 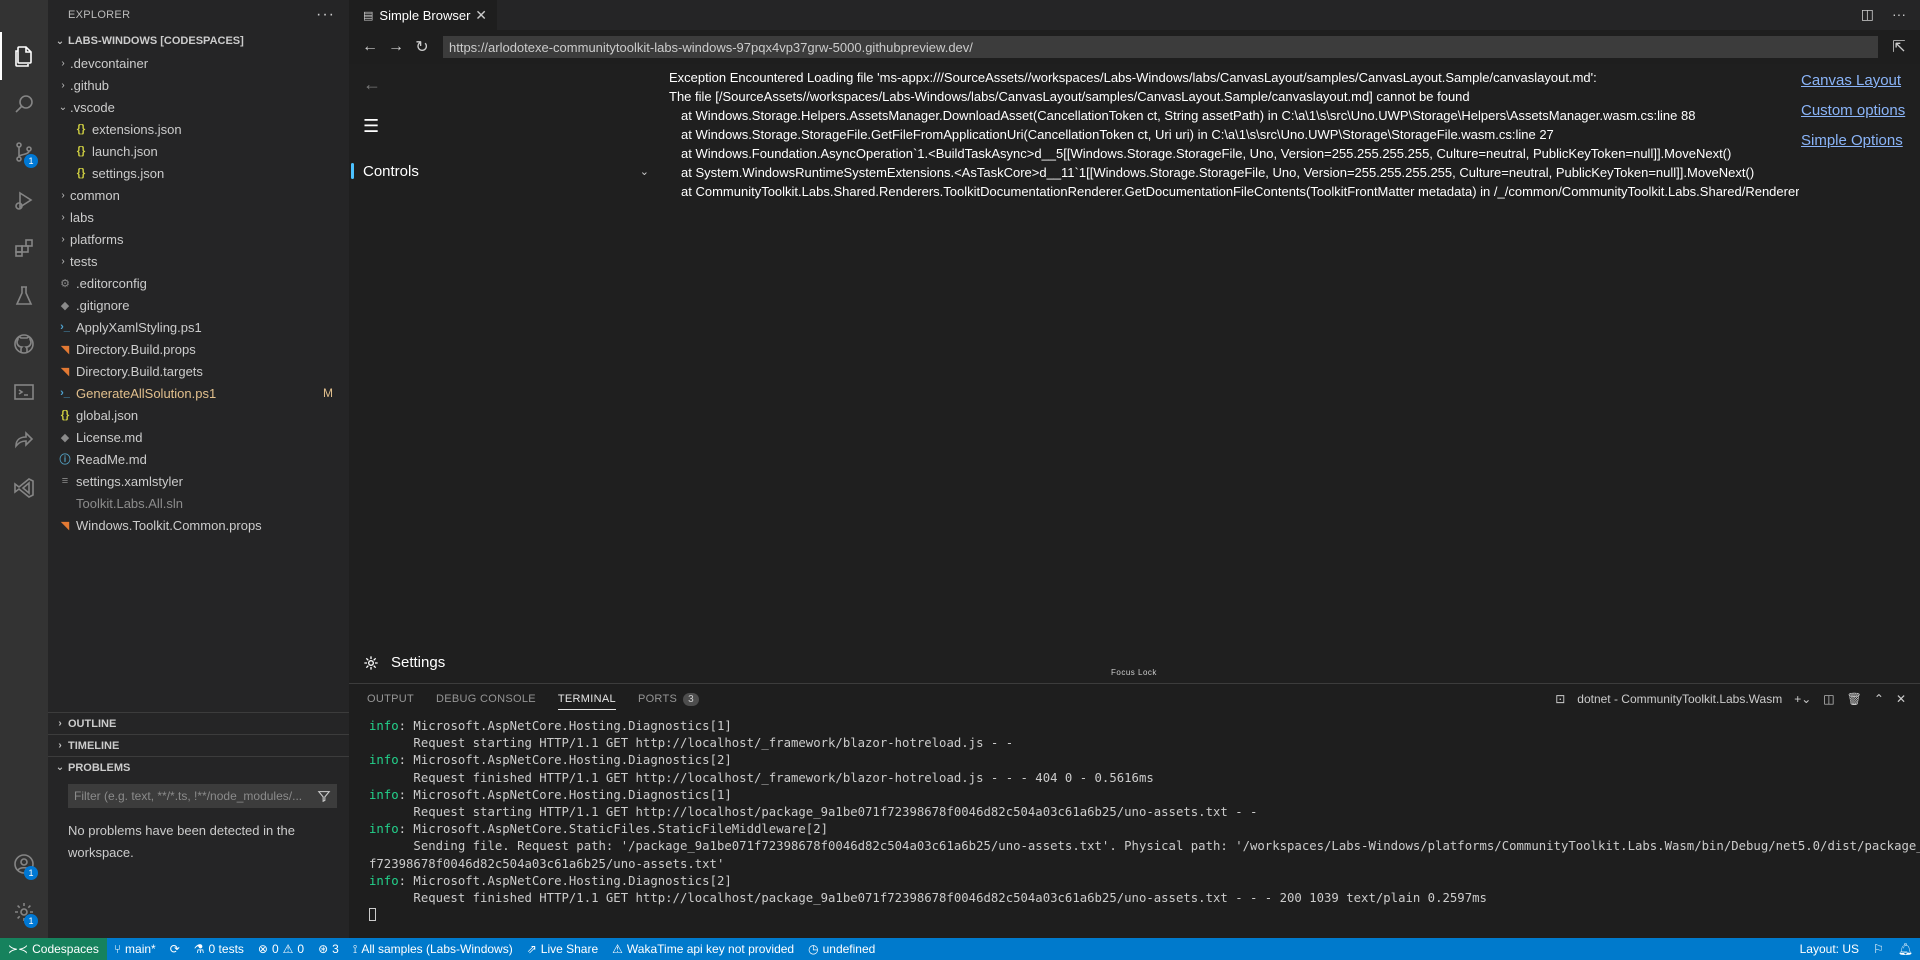 What do you see at coordinates (198, 767) in the screenshot?
I see `problems-section: ⌄ PROBLEMS` at bounding box center [198, 767].